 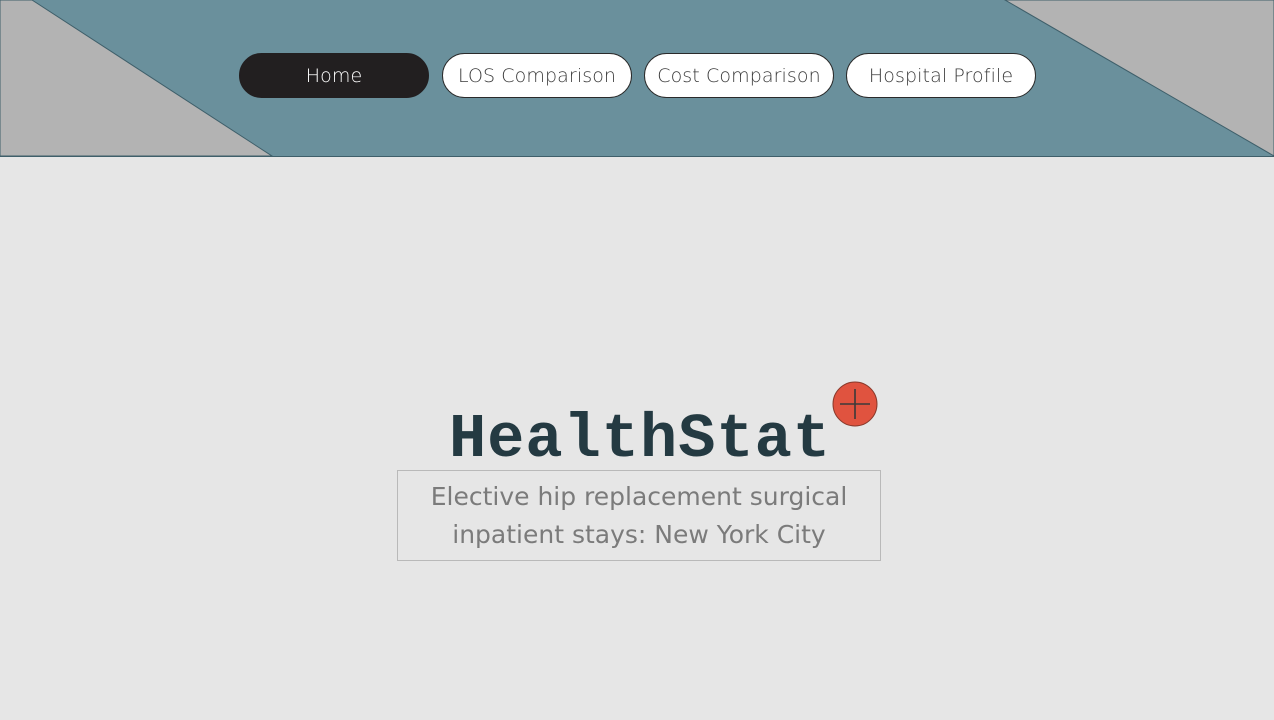 I want to click on nav-hospital-profile-button: Hospital Profile, so click(x=941, y=75).